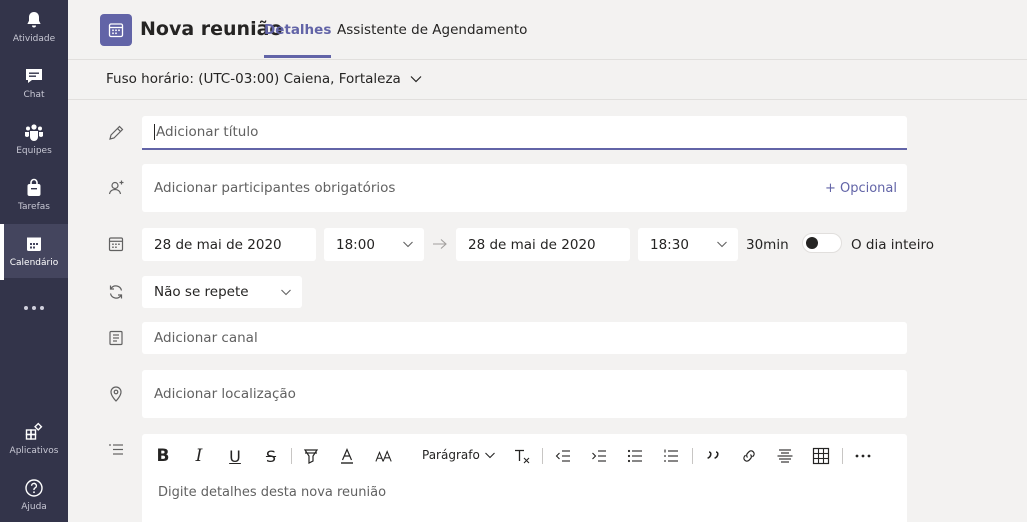 This screenshot has width=1027, height=522. I want to click on start-time-select: 18:00, so click(374, 244).